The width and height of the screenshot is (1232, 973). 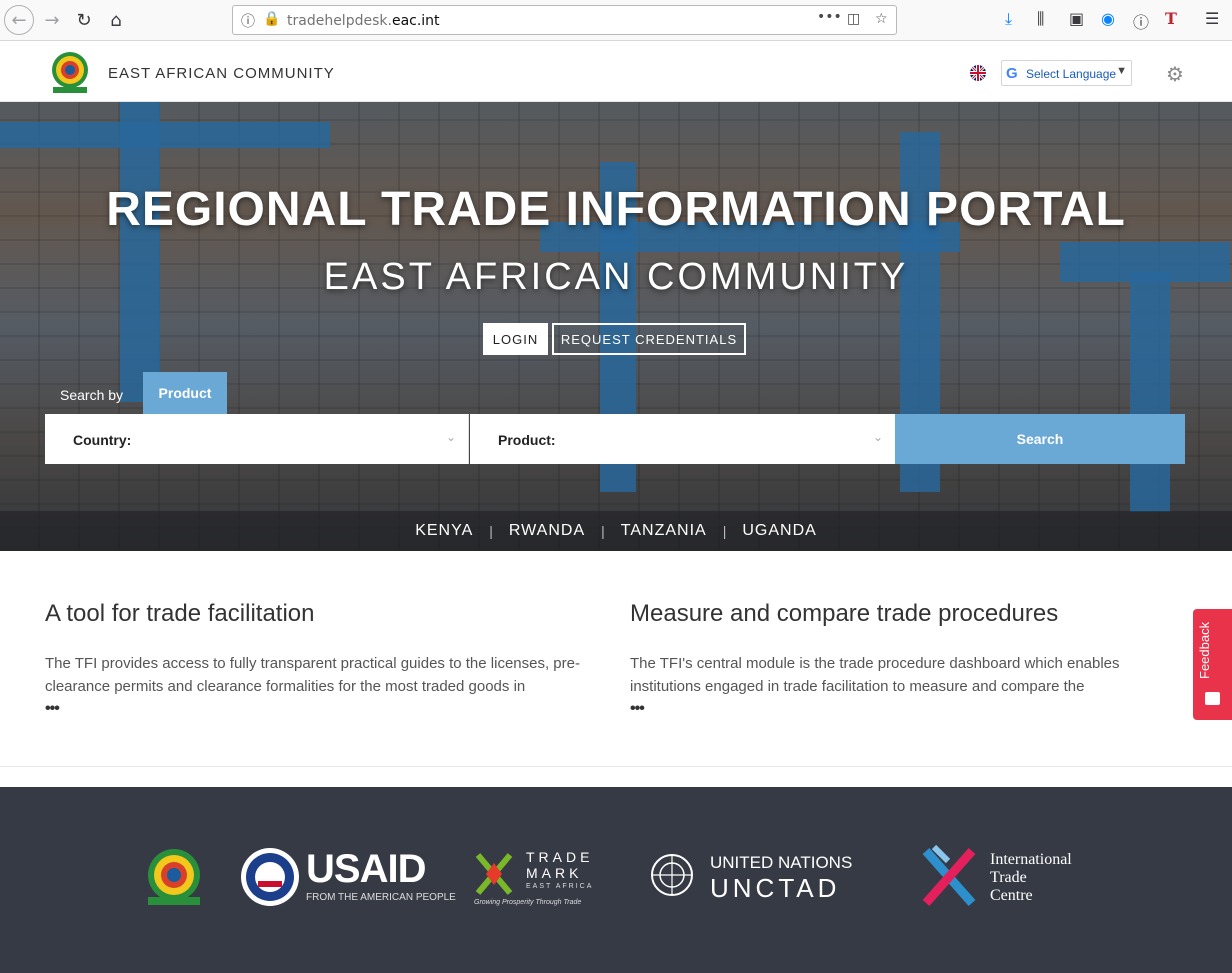 What do you see at coordinates (116, 20) in the screenshot?
I see `home-button: ⌂` at bounding box center [116, 20].